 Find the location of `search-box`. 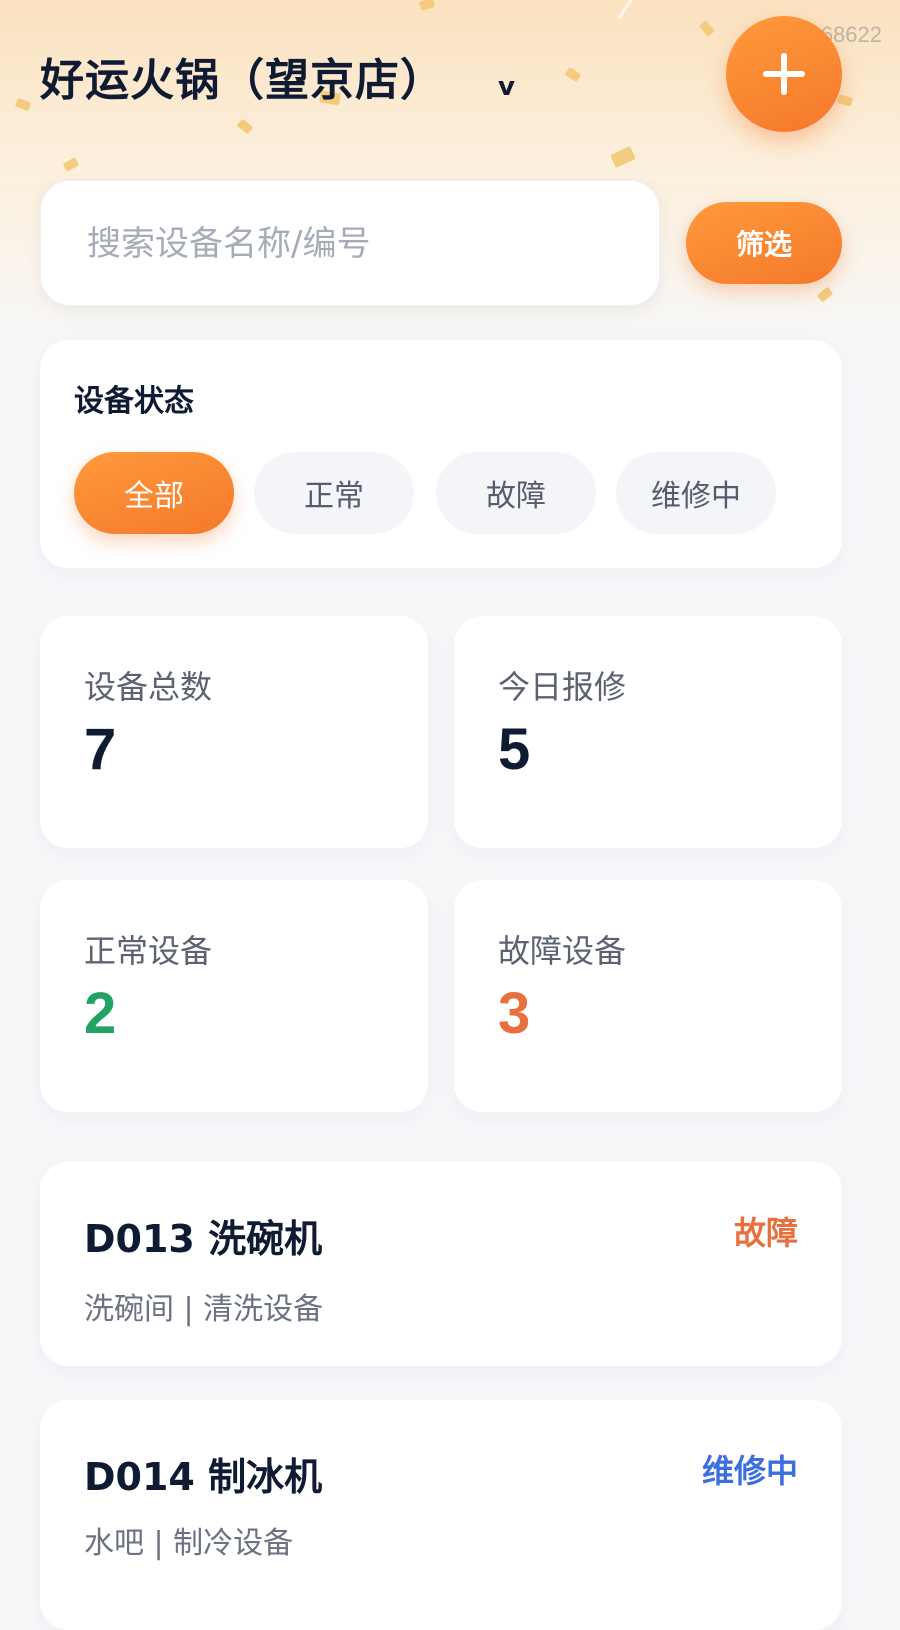

search-box is located at coordinates (350, 243).